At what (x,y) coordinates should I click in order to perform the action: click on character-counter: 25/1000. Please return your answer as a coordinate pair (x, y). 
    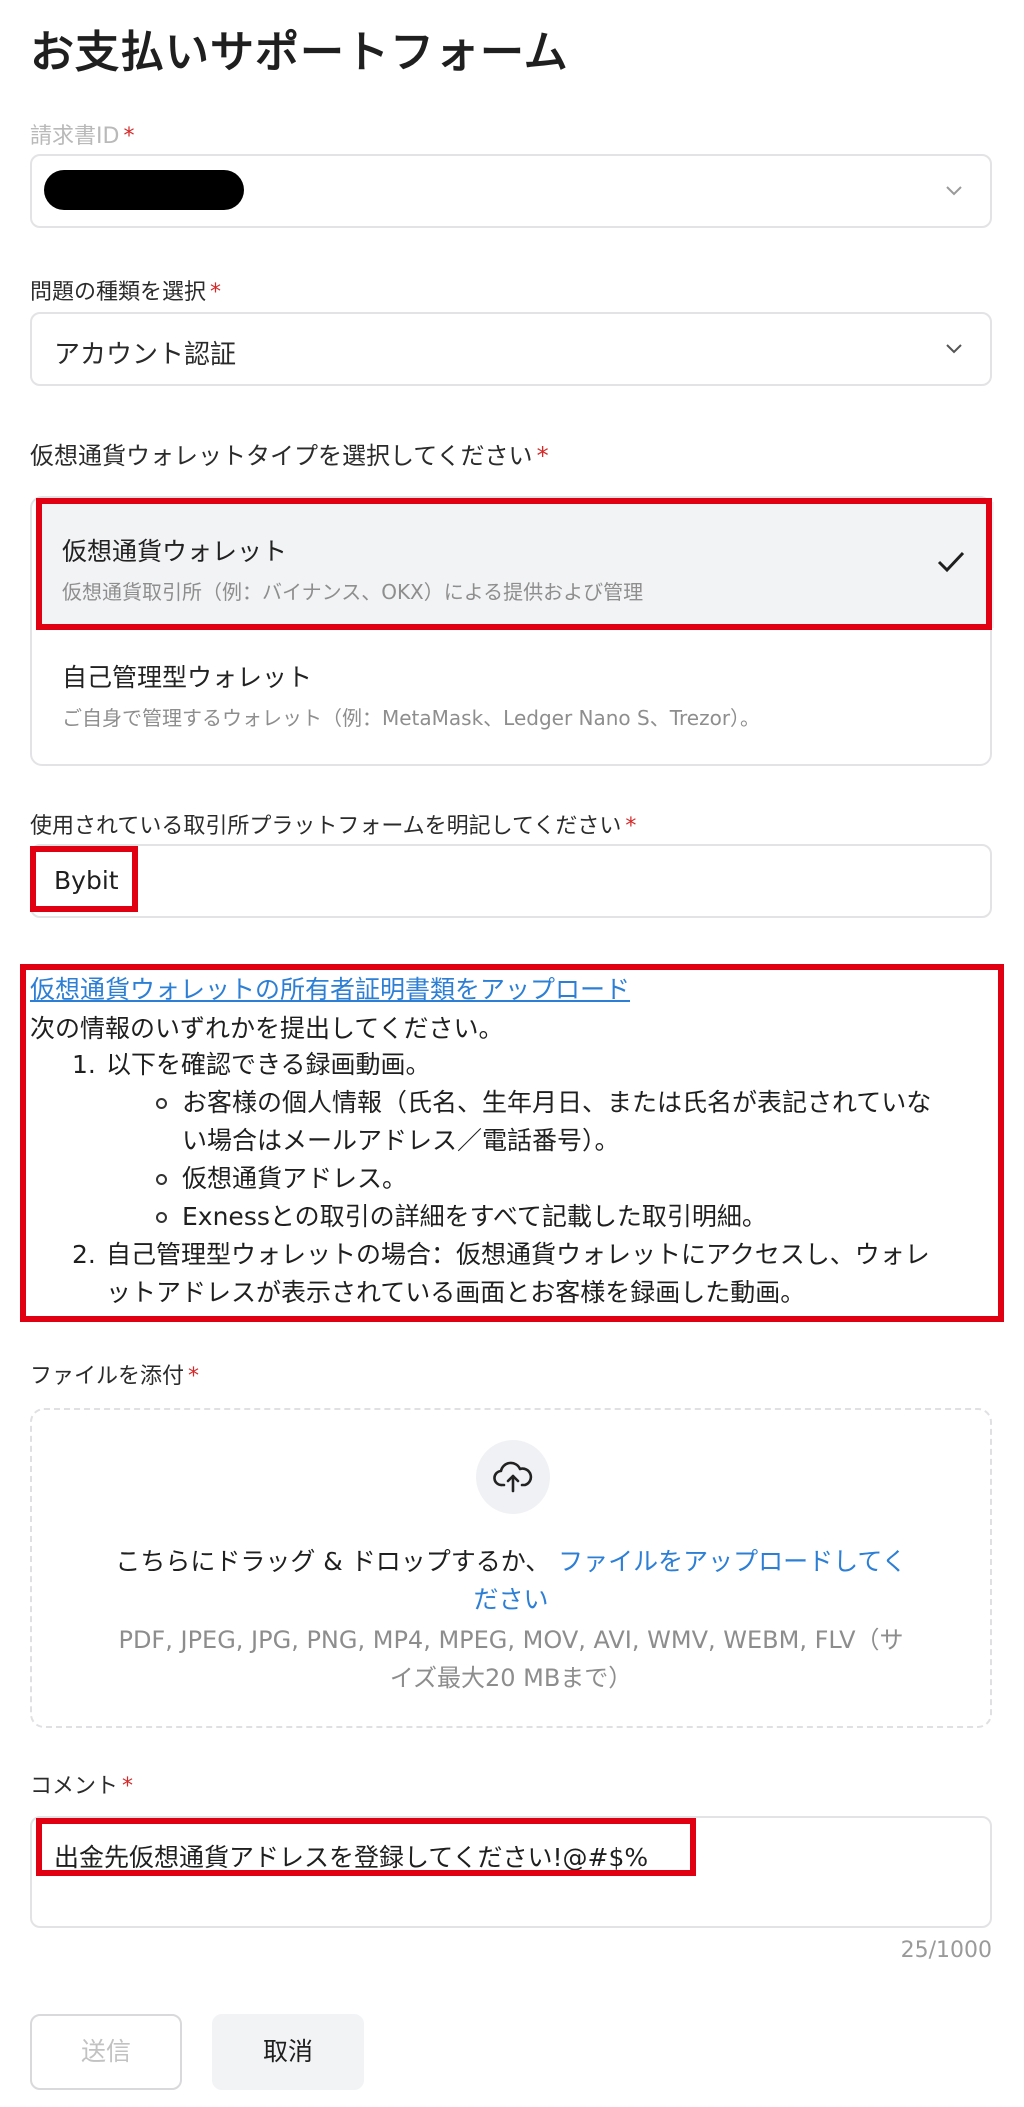
    Looking at the image, I should click on (946, 1950).